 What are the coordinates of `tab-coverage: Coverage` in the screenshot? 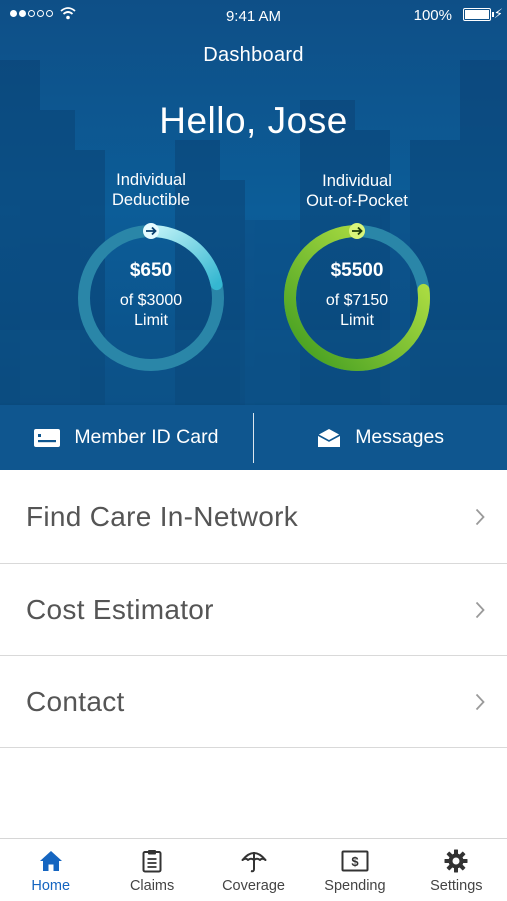 It's located at (253, 870).